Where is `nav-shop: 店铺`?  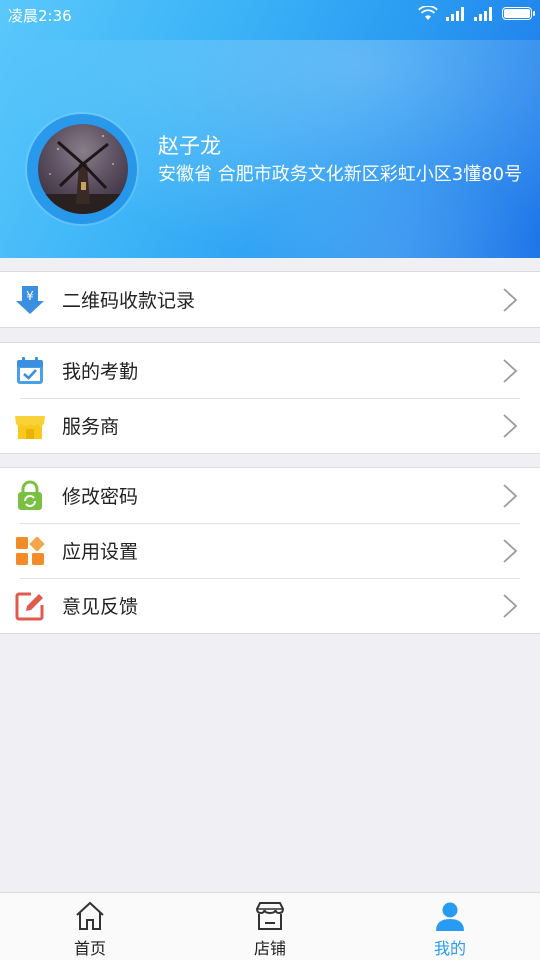 nav-shop: 店铺 is located at coordinates (270, 926).